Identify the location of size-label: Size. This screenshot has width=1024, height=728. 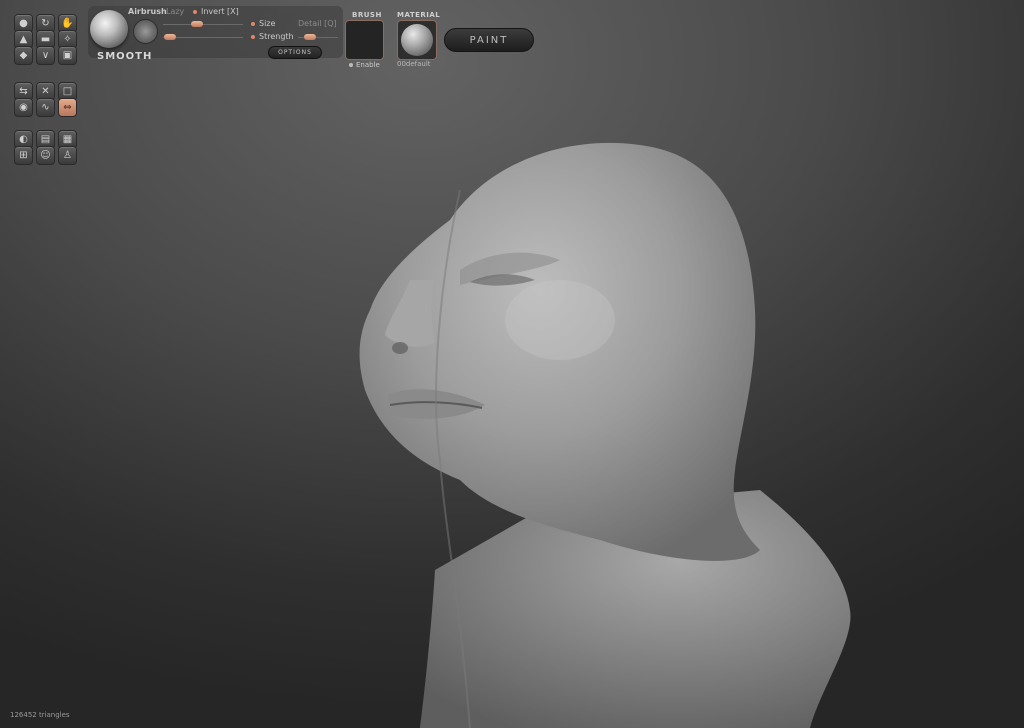
(267, 23).